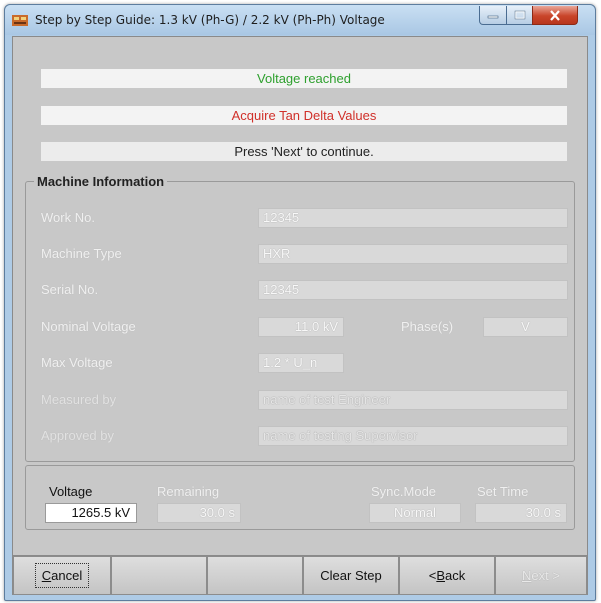 The height and width of the screenshot is (603, 601). What do you see at coordinates (199, 513) in the screenshot?
I see `remaining-value: 30.0 s` at bounding box center [199, 513].